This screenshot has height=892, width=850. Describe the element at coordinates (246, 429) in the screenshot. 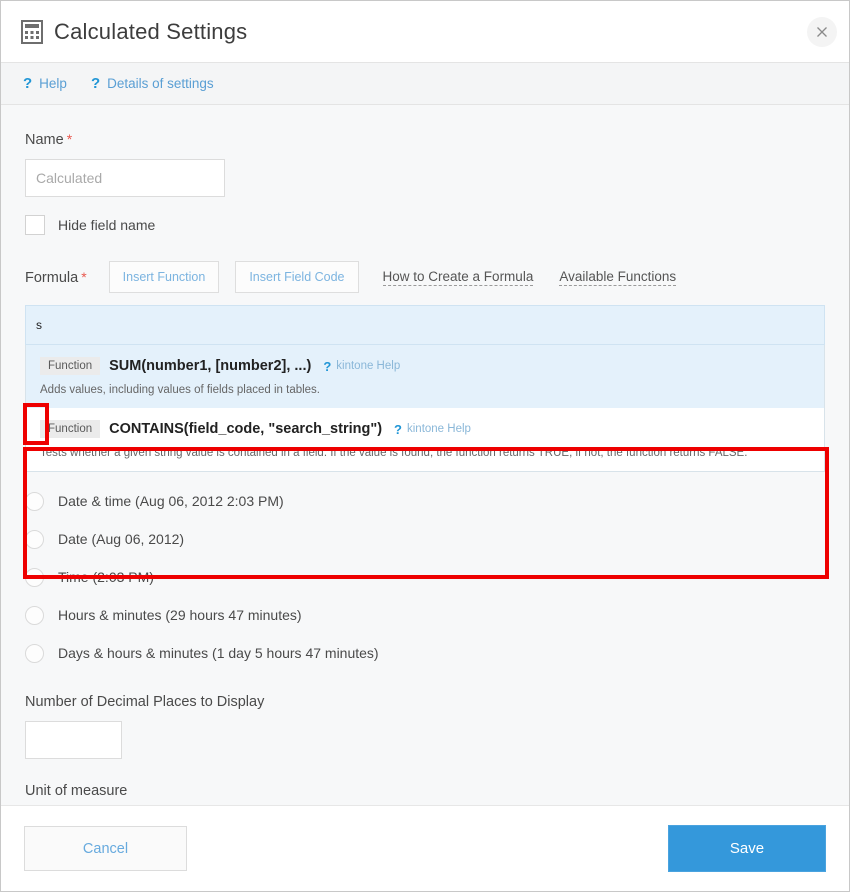

I see `function-signature: CONTAINS(field_code, "search_string")` at that location.